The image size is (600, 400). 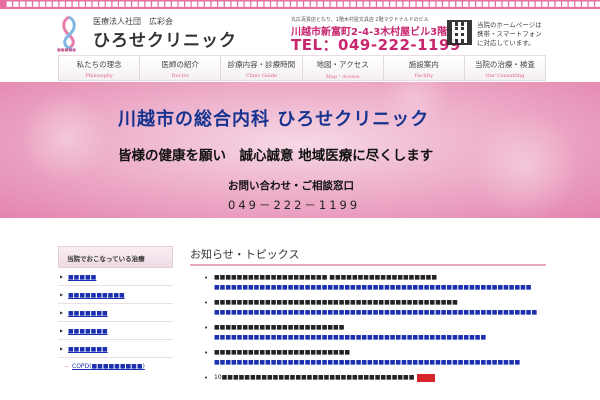 I want to click on nav-label: 当院の治療・検査, so click(x=504, y=64).